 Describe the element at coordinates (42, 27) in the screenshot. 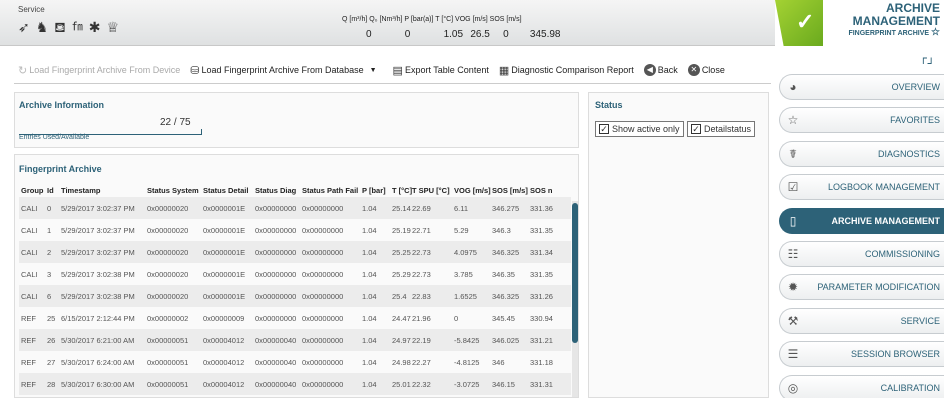

I see `person-icon: ♞` at that location.